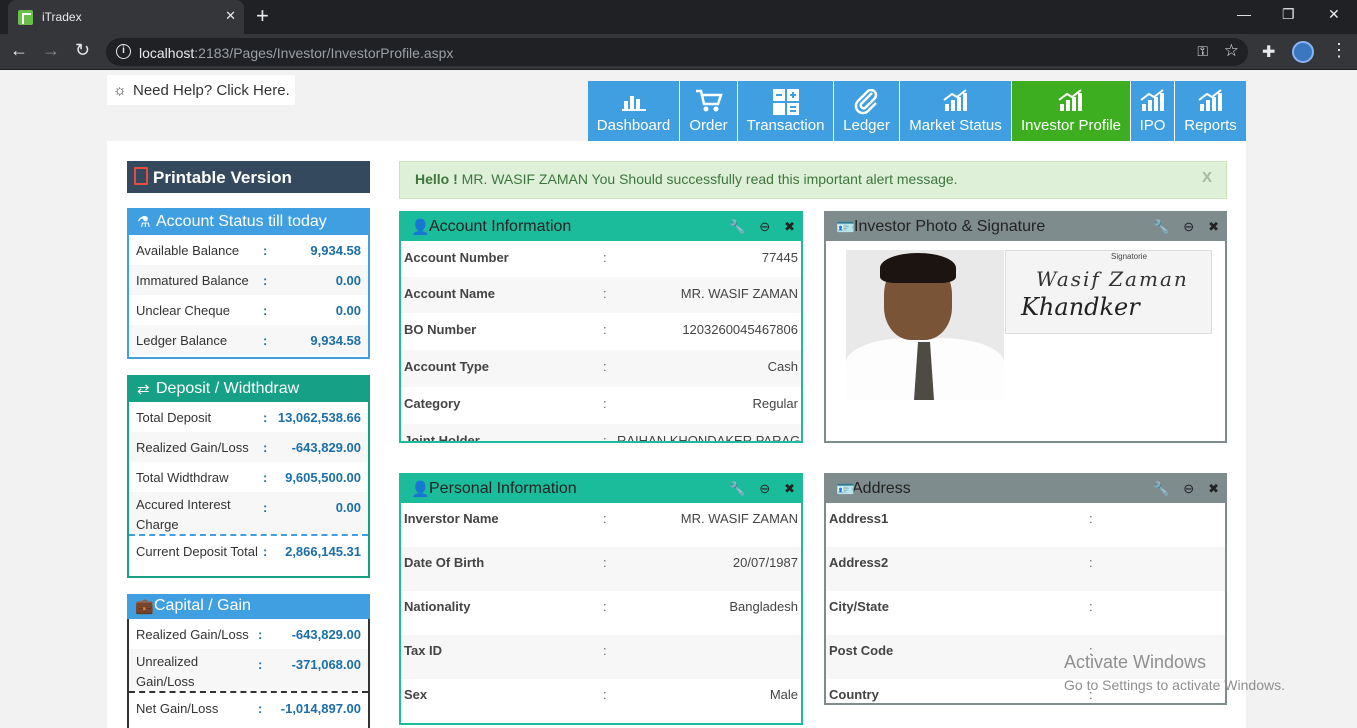 Image resolution: width=1357 pixels, height=728 pixels. I want to click on id-card-icon: 🪪, so click(845, 227).